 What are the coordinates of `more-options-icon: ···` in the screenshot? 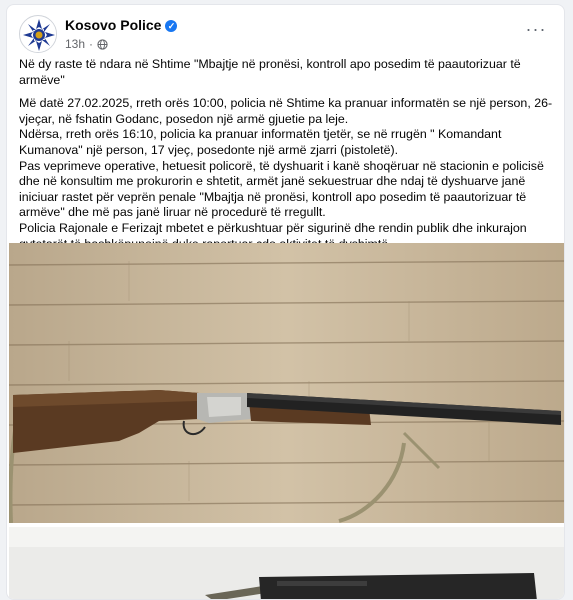 It's located at (536, 31).